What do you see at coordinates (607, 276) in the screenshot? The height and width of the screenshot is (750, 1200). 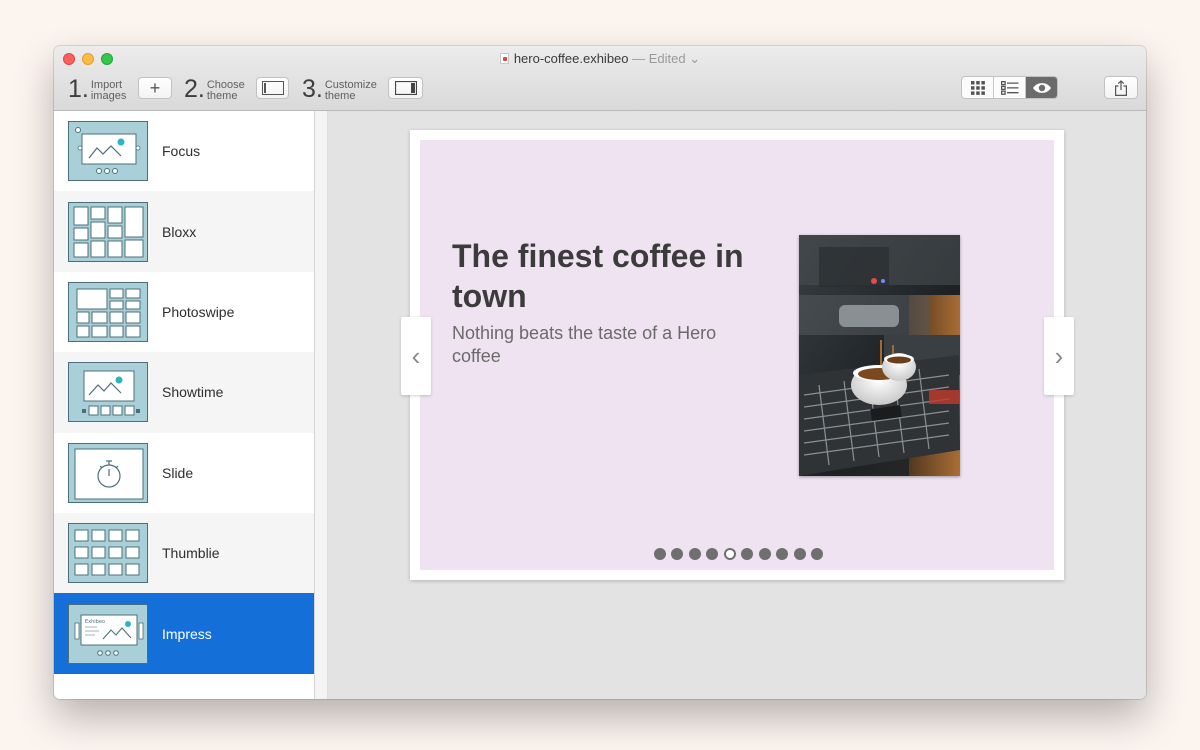 I see `slide-headline: The finest coffee in town` at bounding box center [607, 276].